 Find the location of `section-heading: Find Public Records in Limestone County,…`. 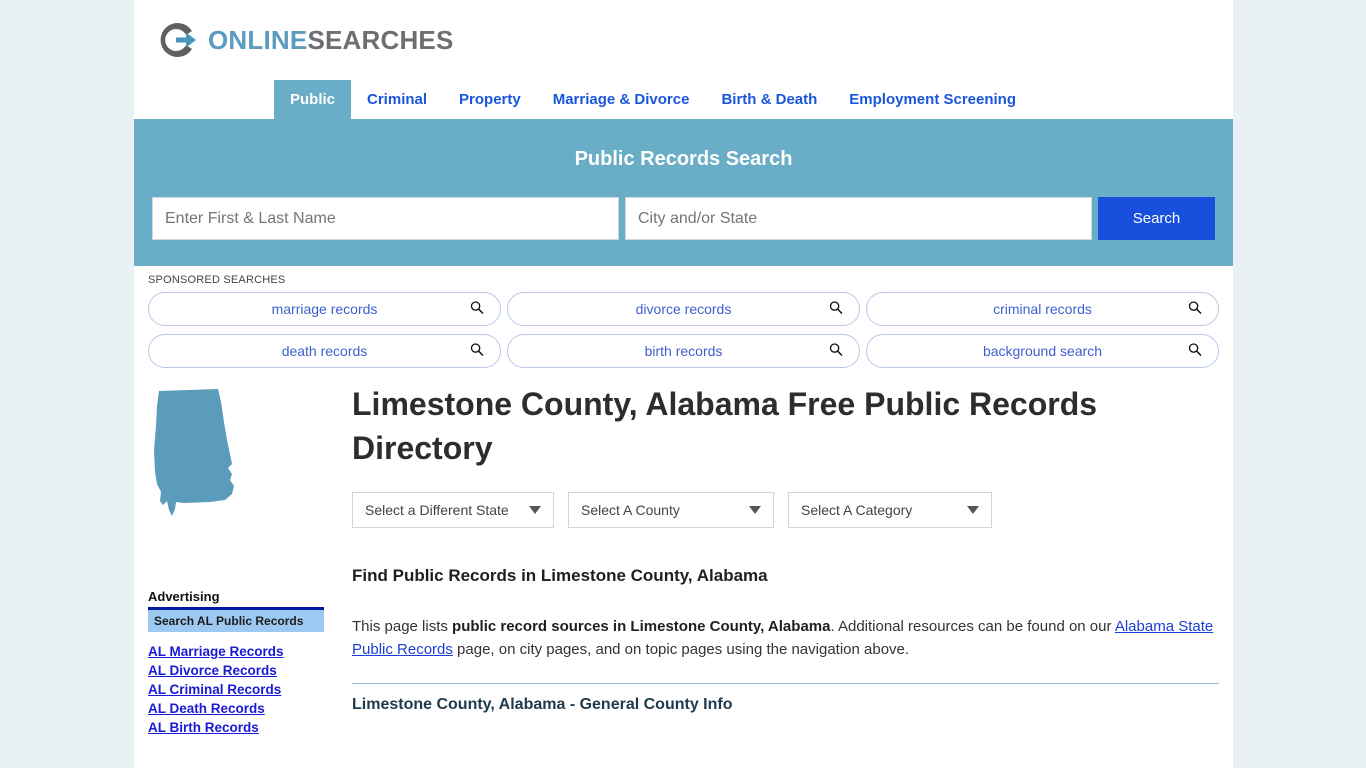

section-heading: Find Public Records in Limestone County,… is located at coordinates (560, 576).